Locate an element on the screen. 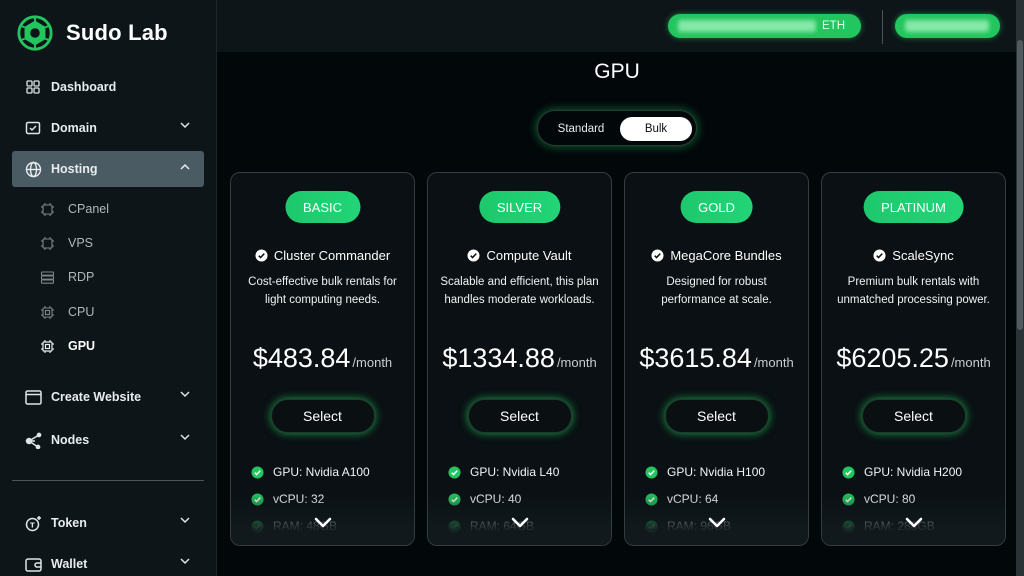 This screenshot has width=1024, height=576. sidebar-item-token: T Token is located at coordinates (108, 523).